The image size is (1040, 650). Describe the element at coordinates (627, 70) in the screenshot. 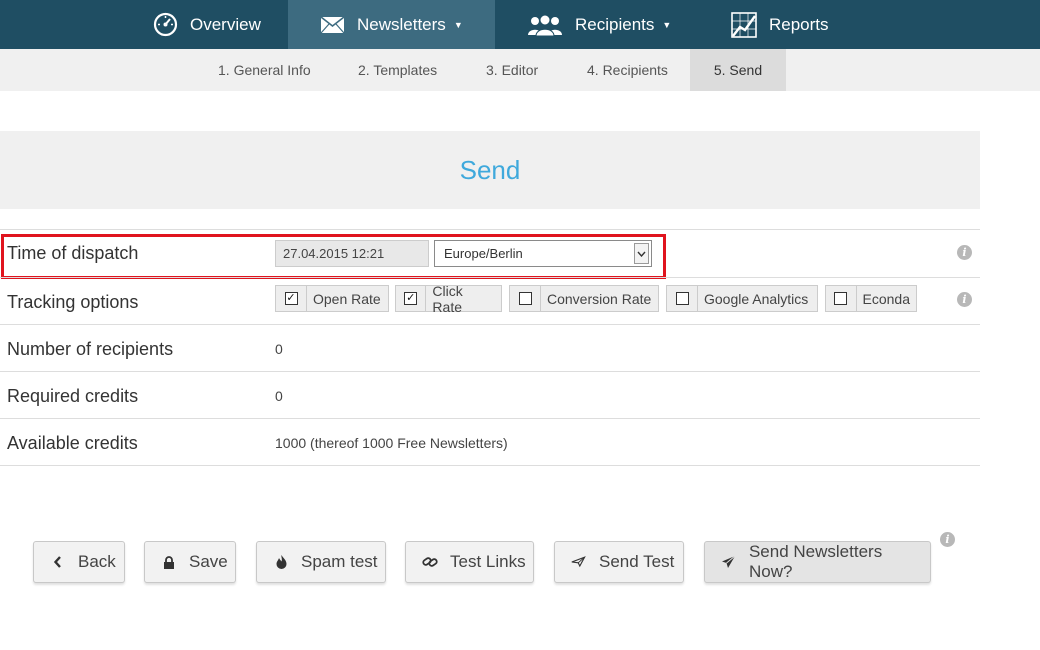

I see `step-recipients: 4. Recipients` at that location.